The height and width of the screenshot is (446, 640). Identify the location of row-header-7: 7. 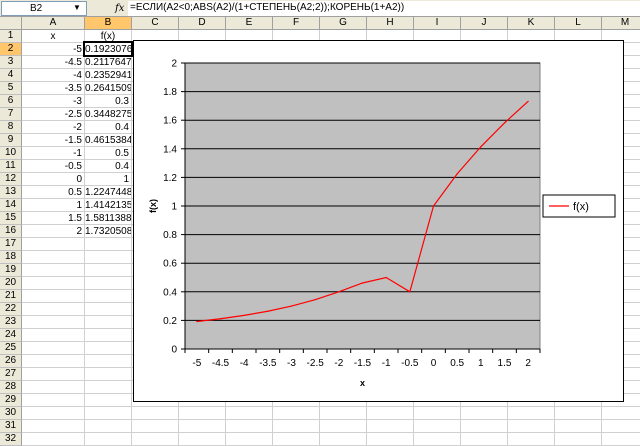
(11, 114).